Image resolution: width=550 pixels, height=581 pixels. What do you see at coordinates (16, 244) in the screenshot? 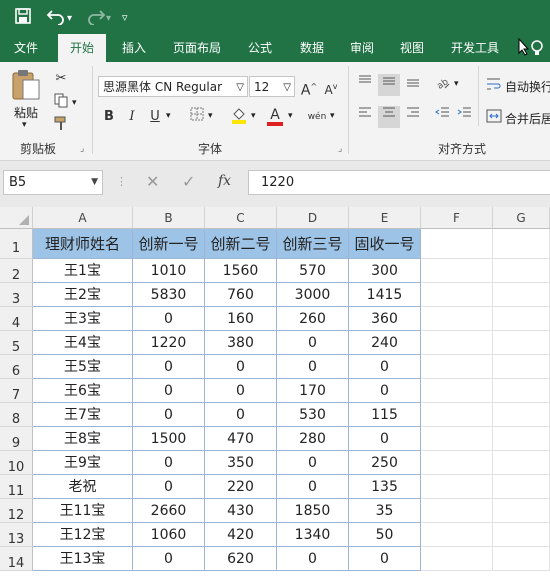
I see `row-header-1: 1` at bounding box center [16, 244].